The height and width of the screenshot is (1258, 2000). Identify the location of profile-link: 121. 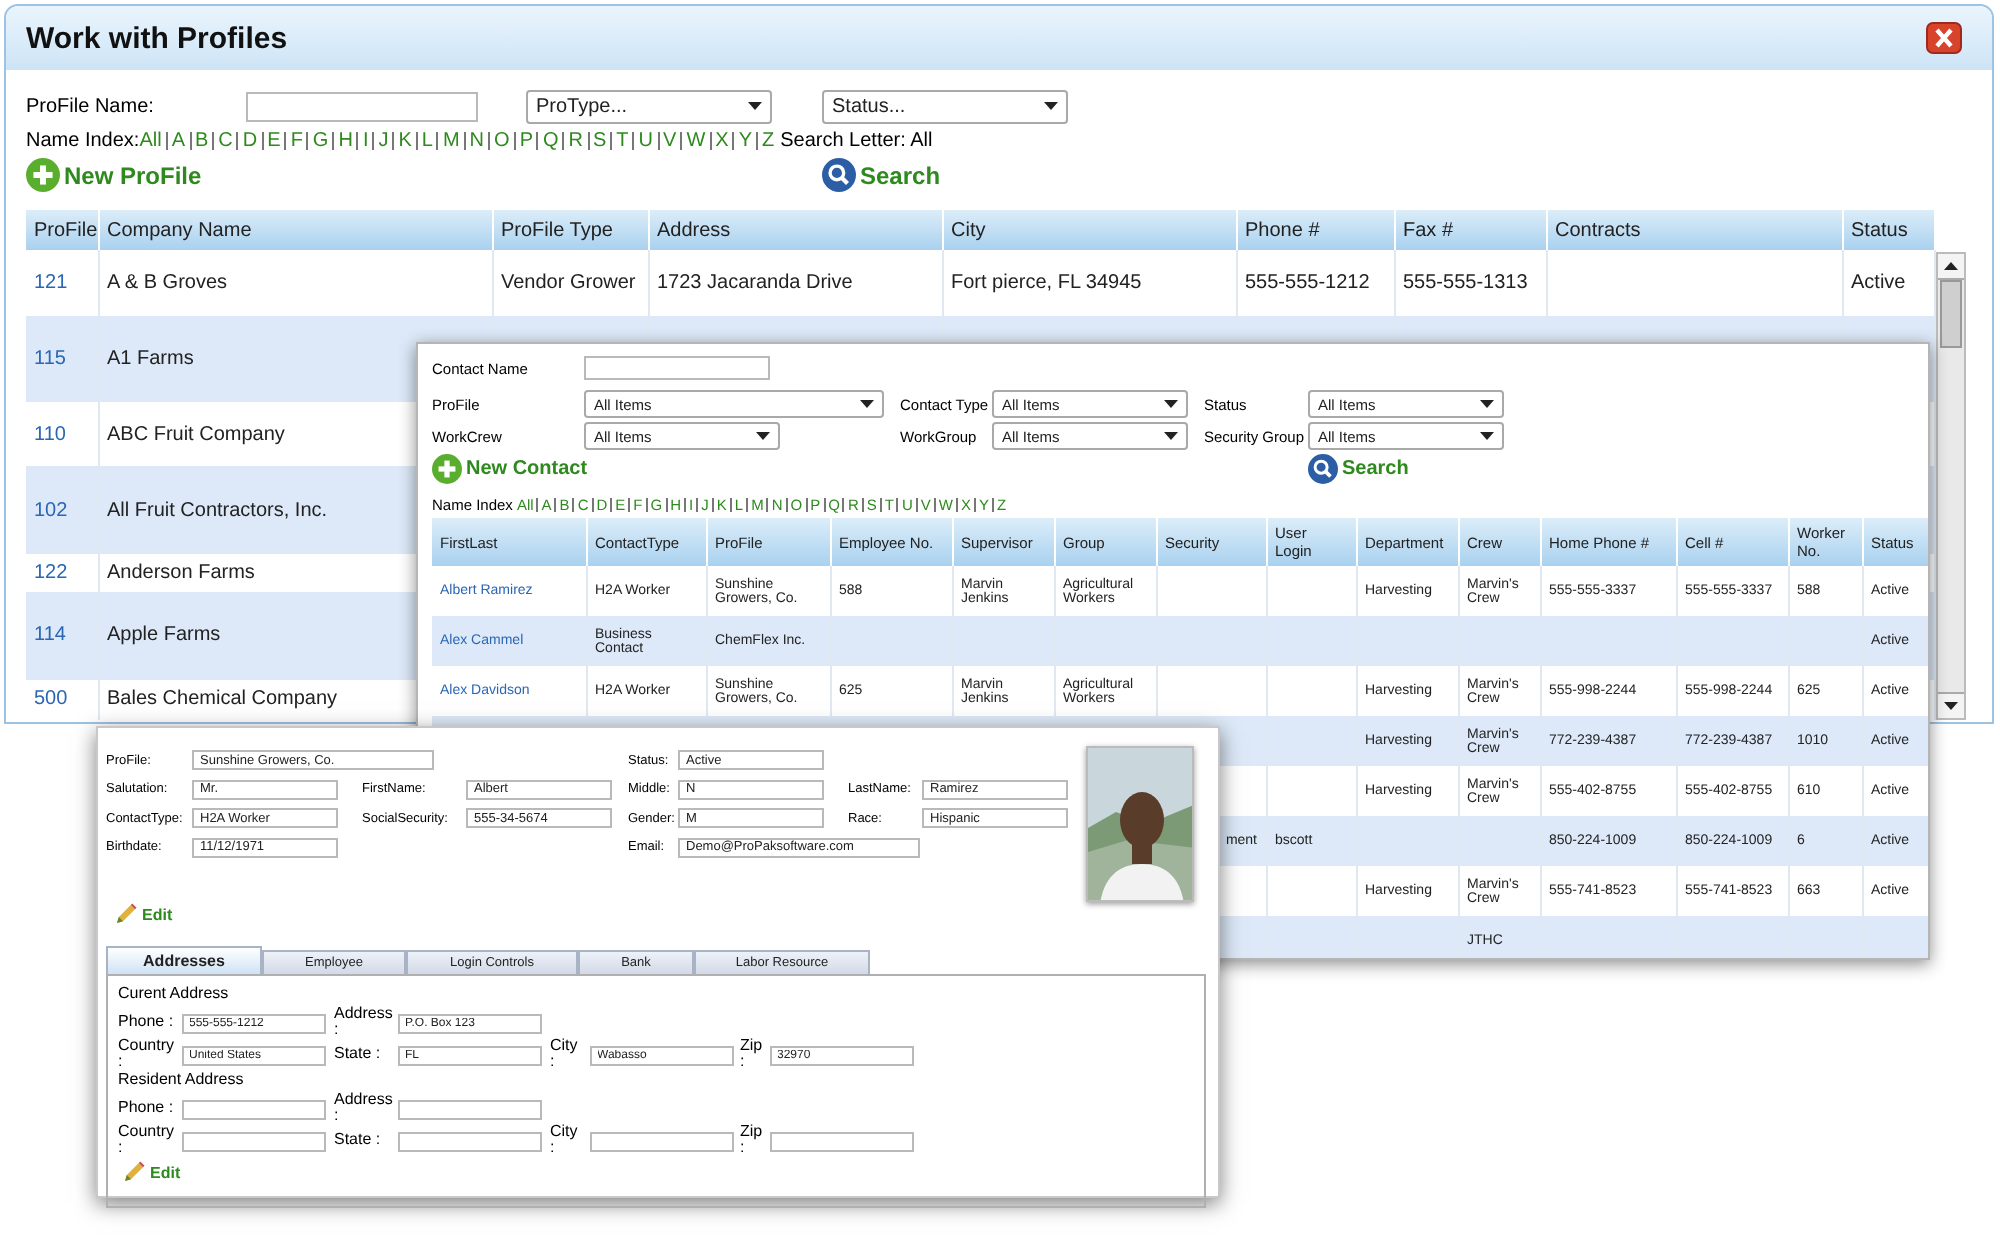
(51, 282).